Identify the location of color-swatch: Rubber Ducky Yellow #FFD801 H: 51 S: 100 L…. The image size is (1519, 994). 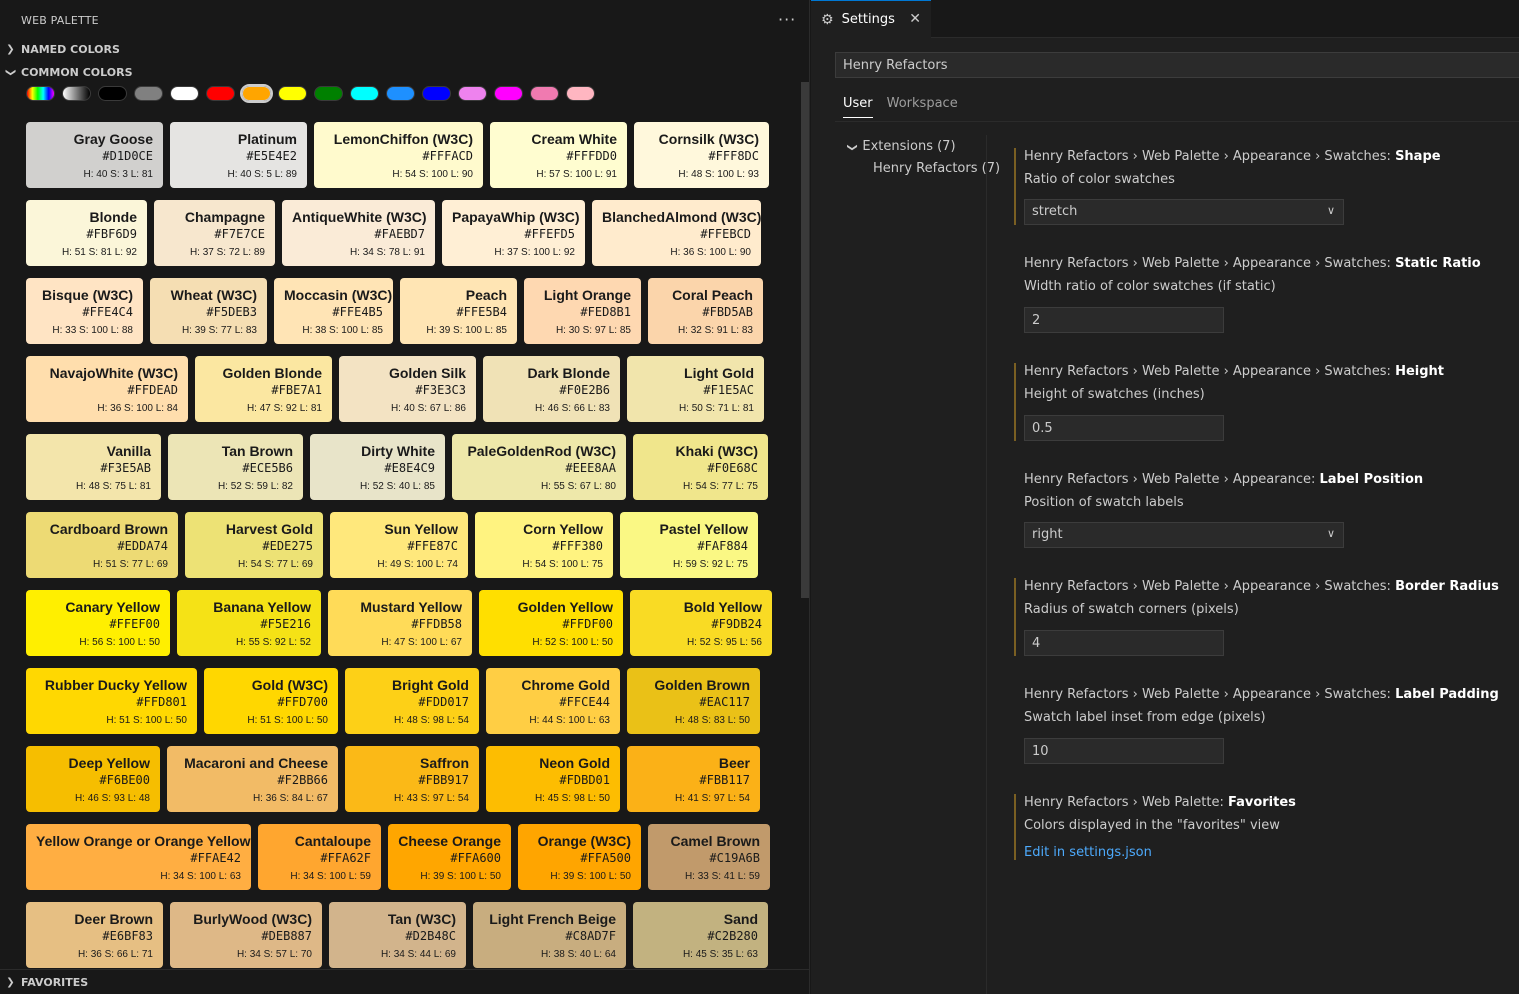
(111, 701).